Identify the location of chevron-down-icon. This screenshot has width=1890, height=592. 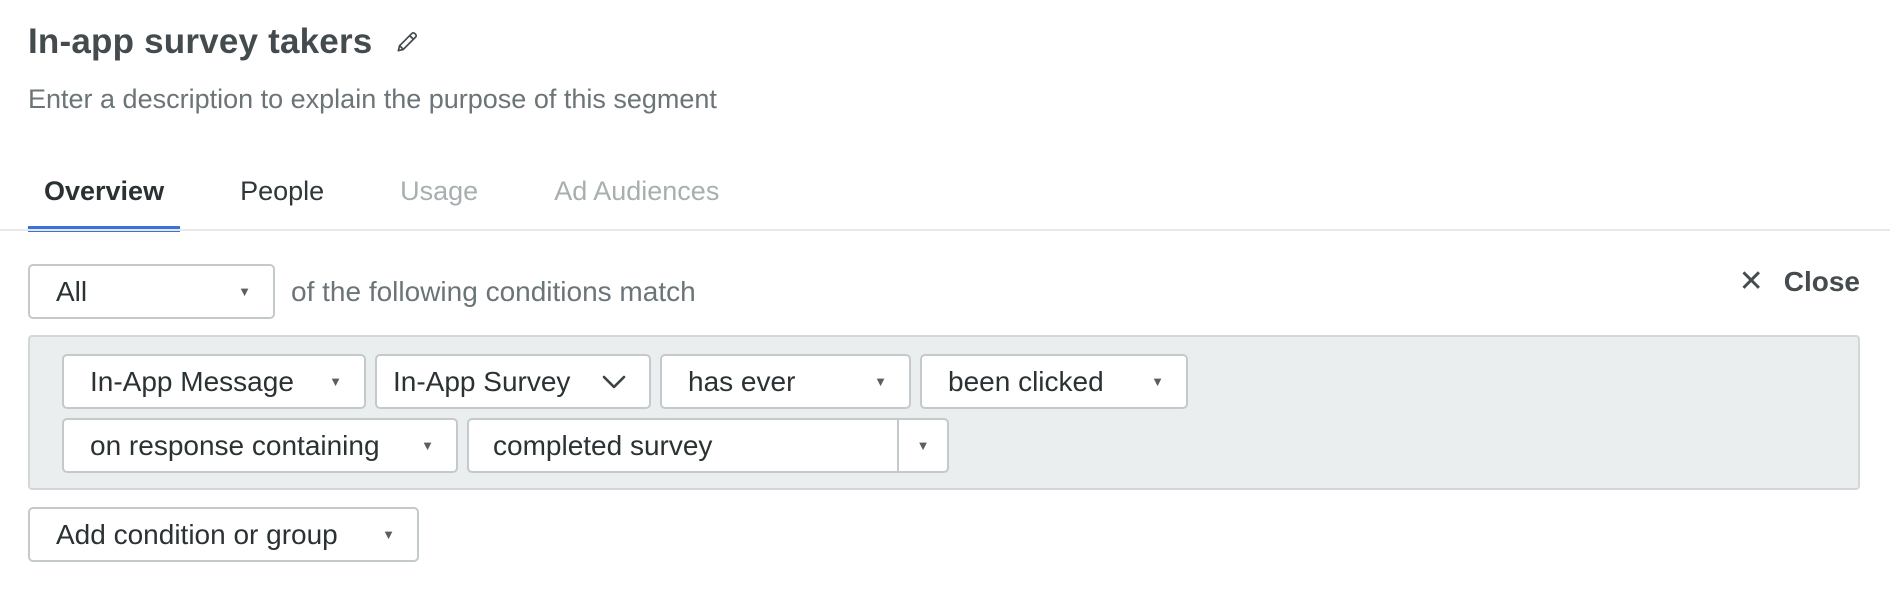
(614, 381).